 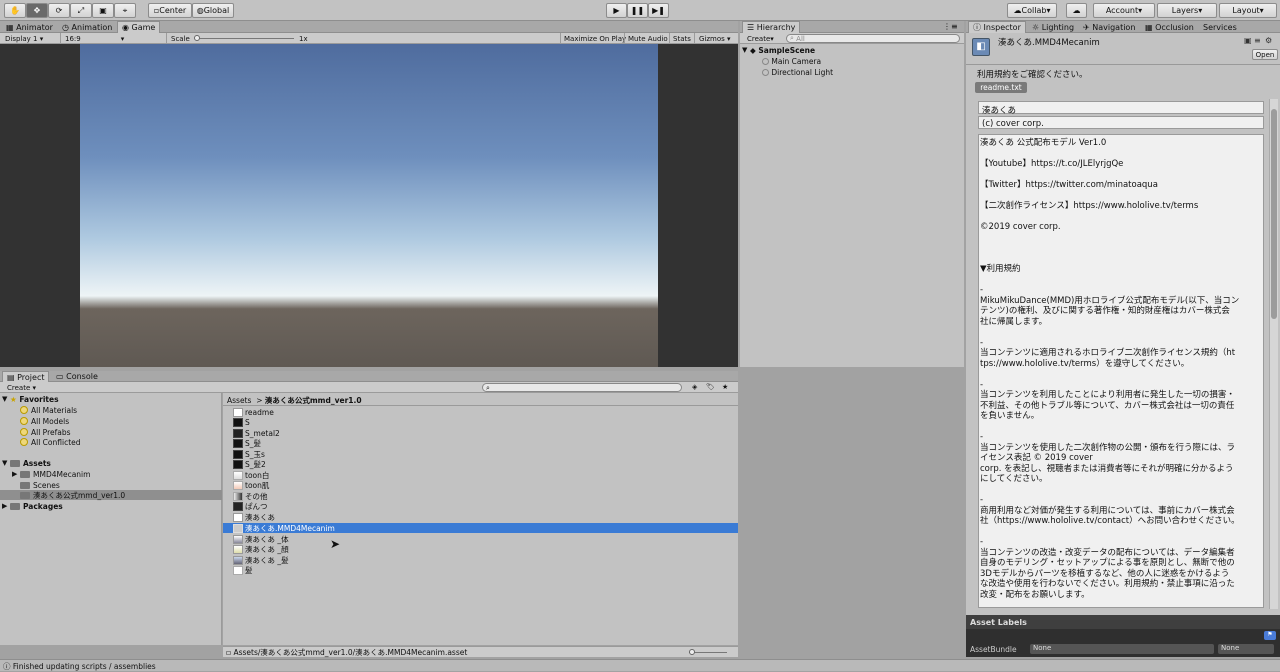 What do you see at coordinates (1248, 40) in the screenshot?
I see `book-icon: ▣` at bounding box center [1248, 40].